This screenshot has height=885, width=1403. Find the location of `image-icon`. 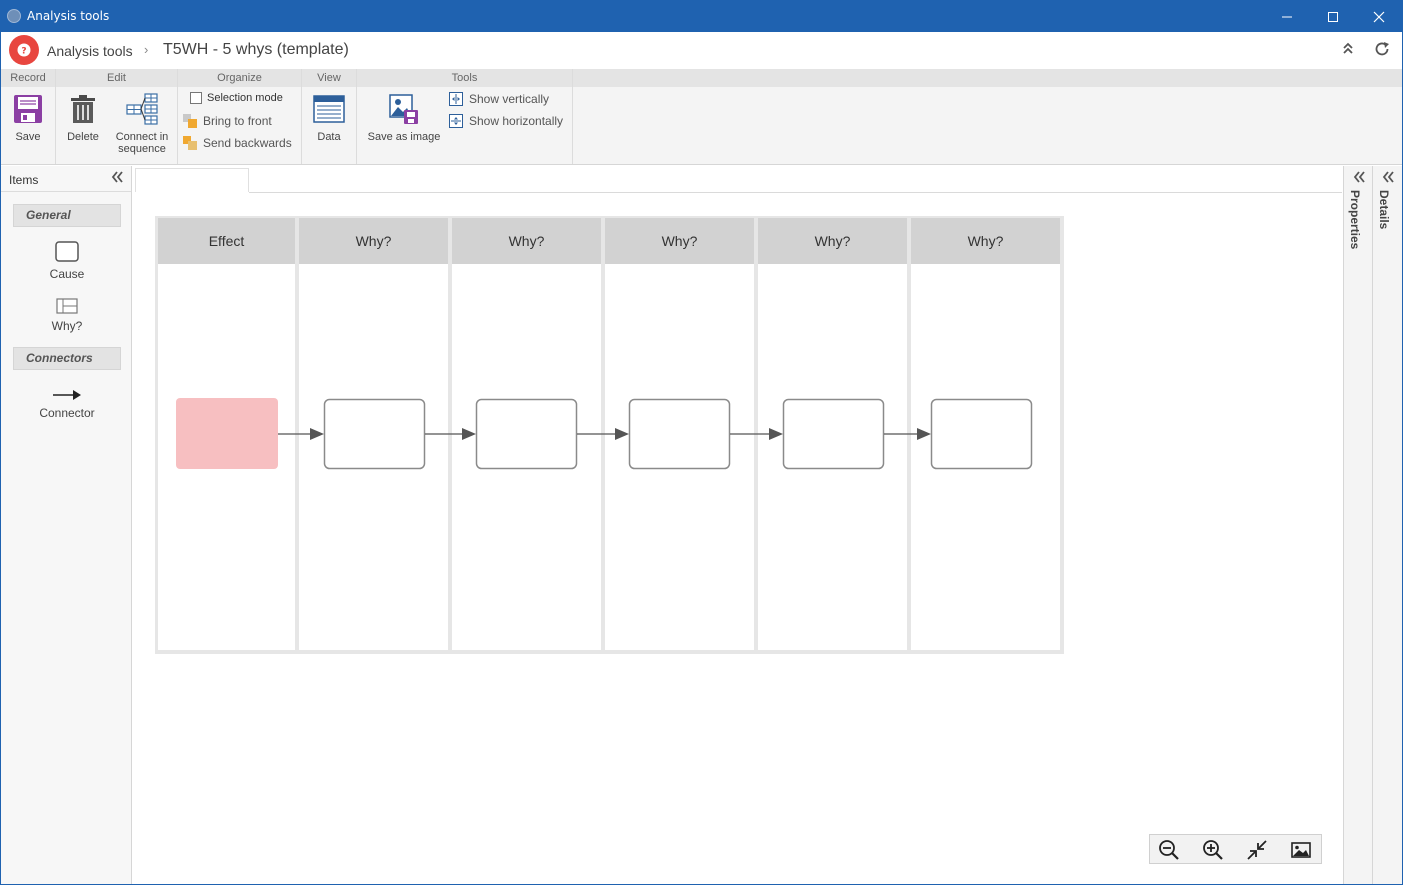

image-icon is located at coordinates (1301, 850).